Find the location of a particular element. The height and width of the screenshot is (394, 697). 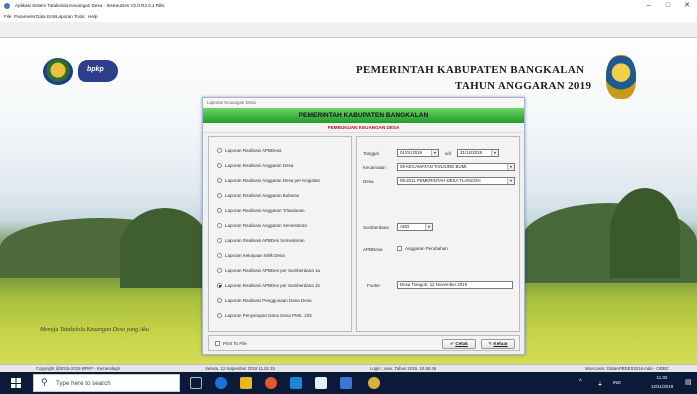

task-view-icon is located at coordinates (196, 383).